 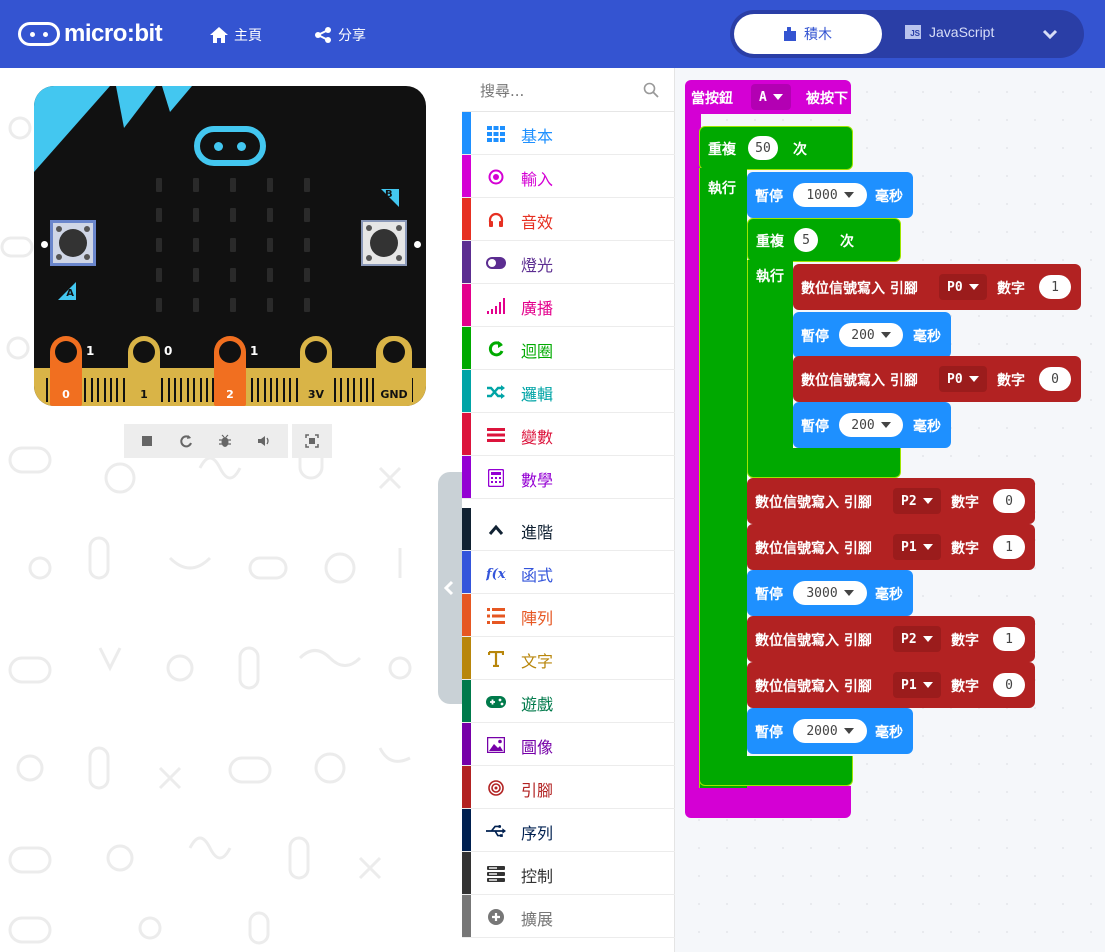 I want to click on digital-write-p1-1-block: 數位信號寫入 引腳 P1 數字 1, so click(x=891, y=547).